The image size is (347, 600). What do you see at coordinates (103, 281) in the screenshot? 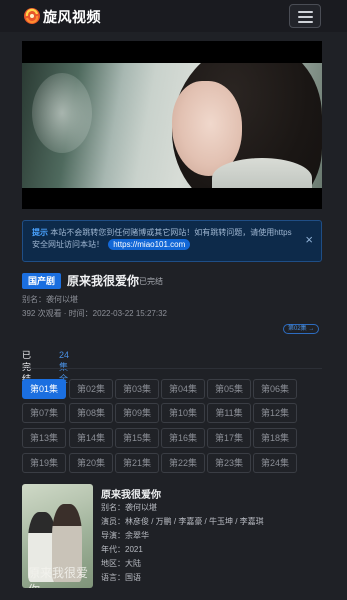
I see `page-title: 原来我很爱你` at bounding box center [103, 281].